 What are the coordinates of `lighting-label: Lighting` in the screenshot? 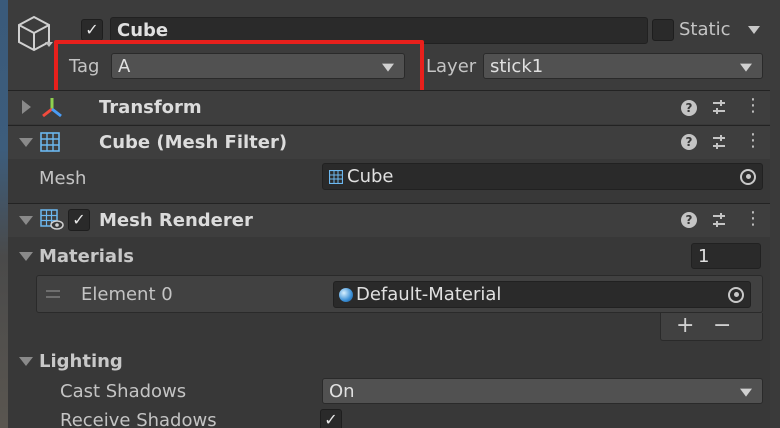 It's located at (81, 361).